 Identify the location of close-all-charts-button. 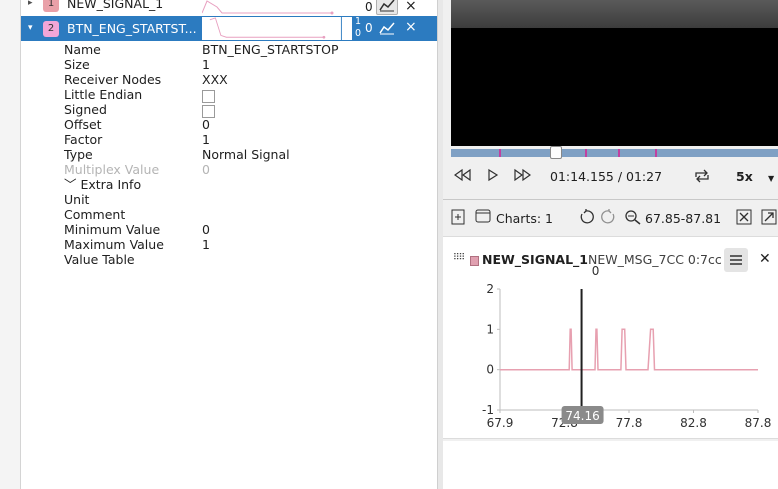
(744, 217).